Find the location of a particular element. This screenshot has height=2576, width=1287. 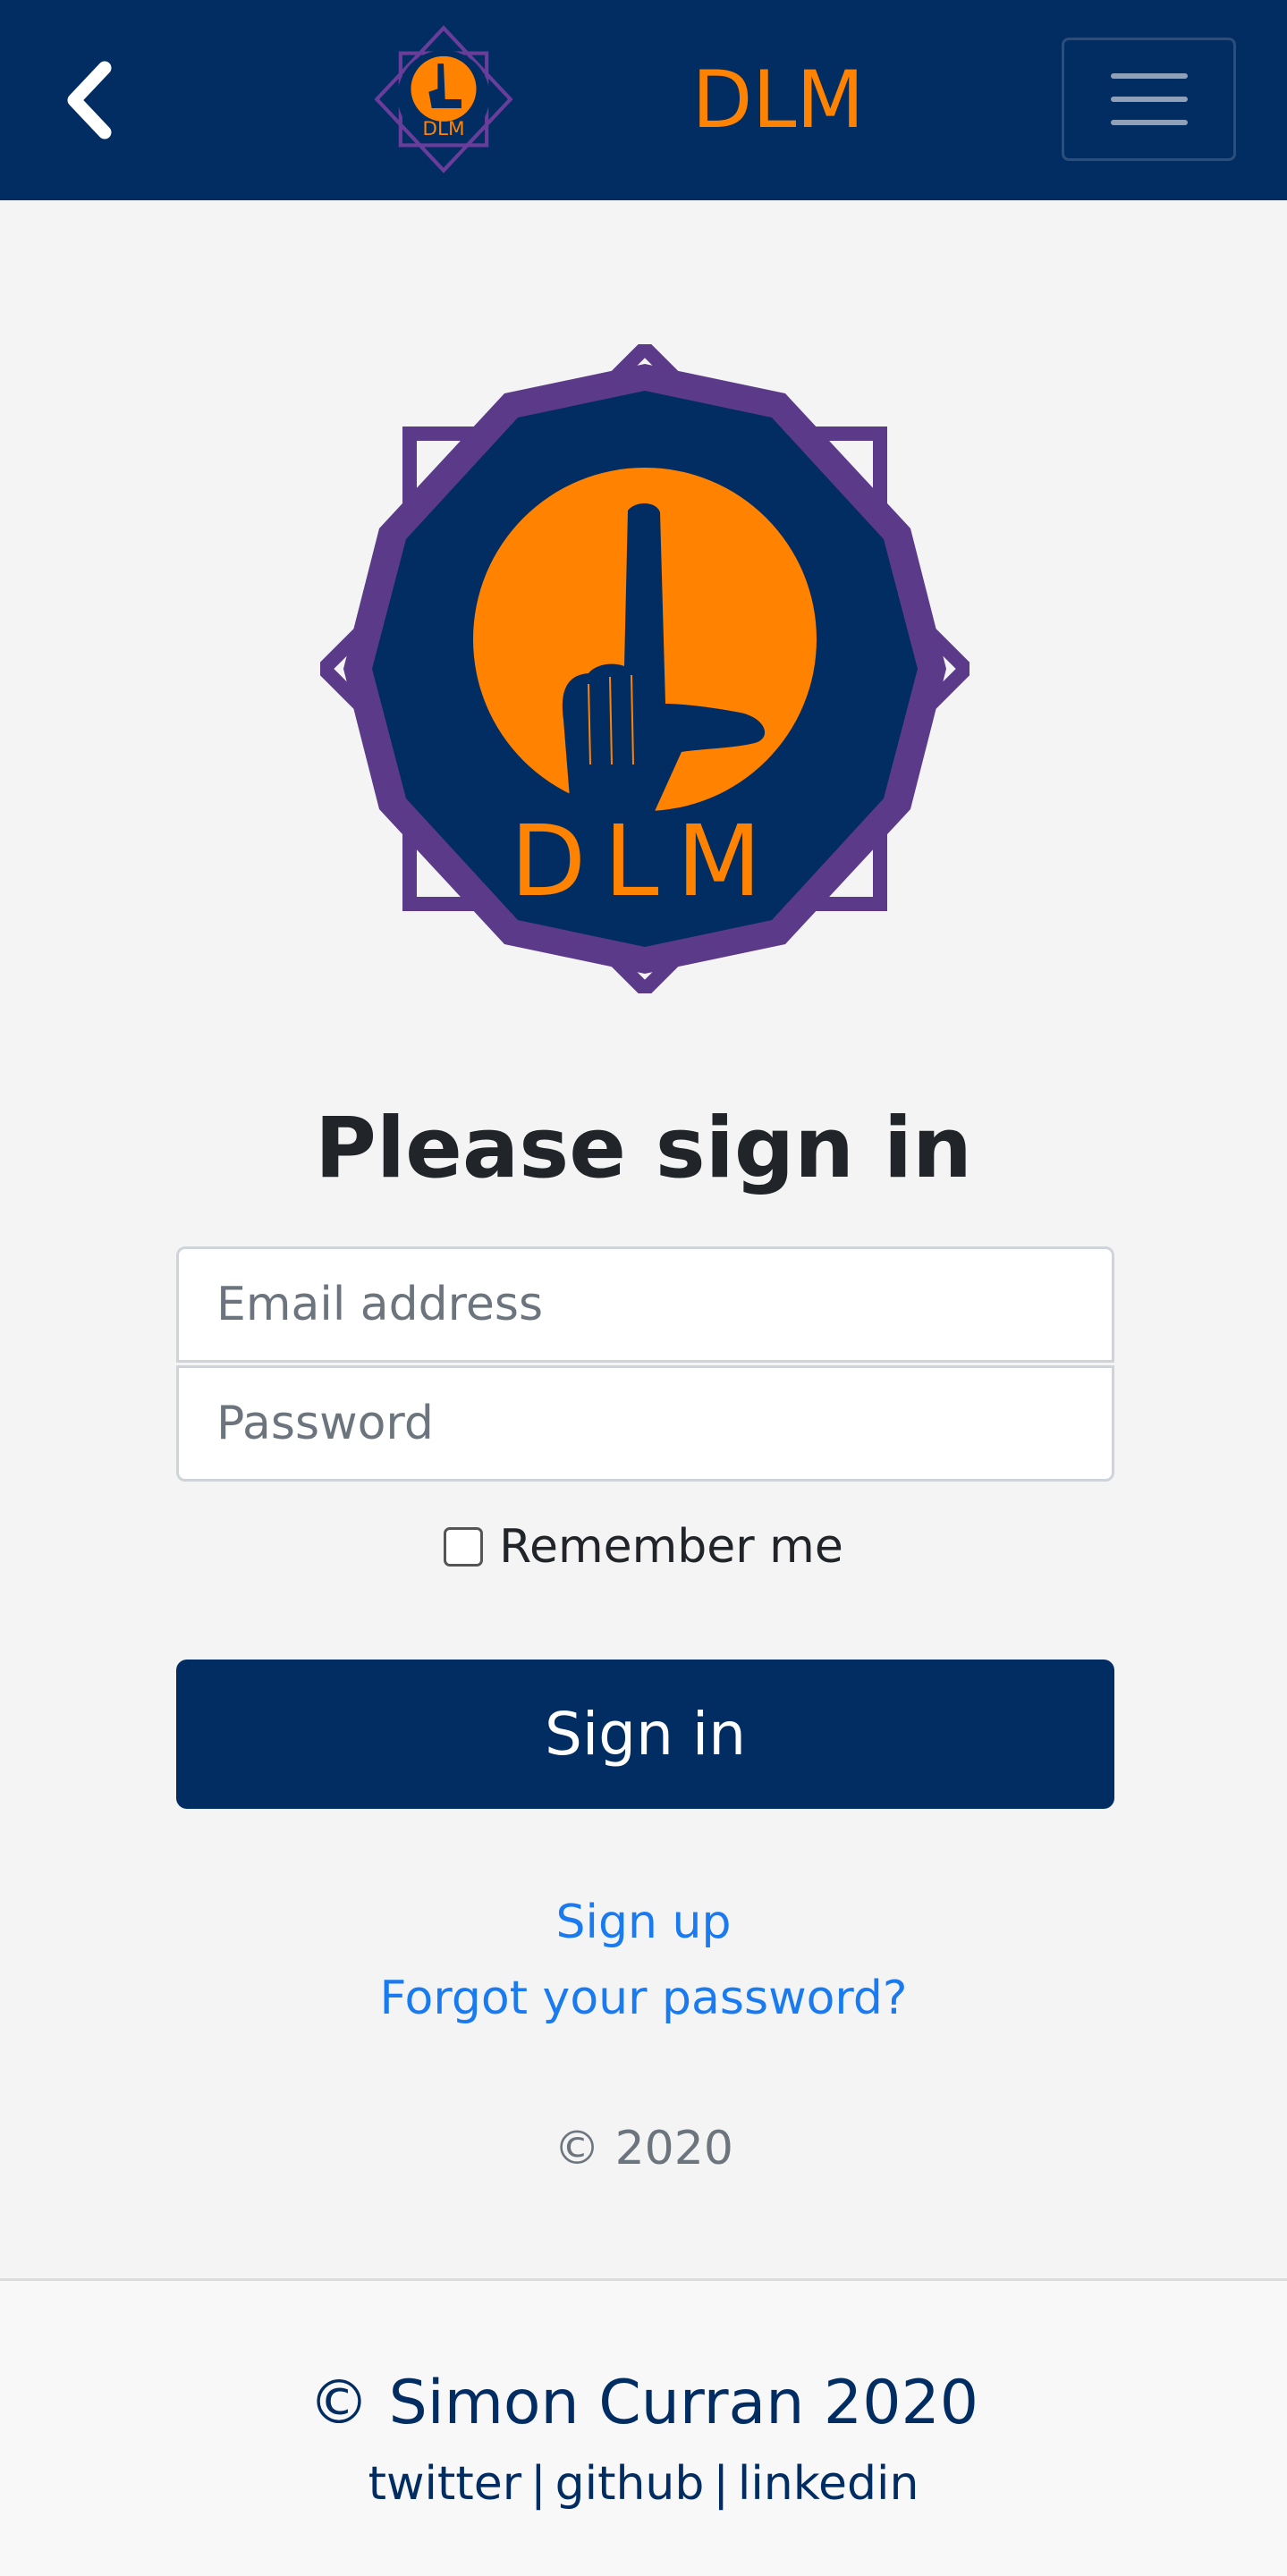

back-button is located at coordinates (89, 100).